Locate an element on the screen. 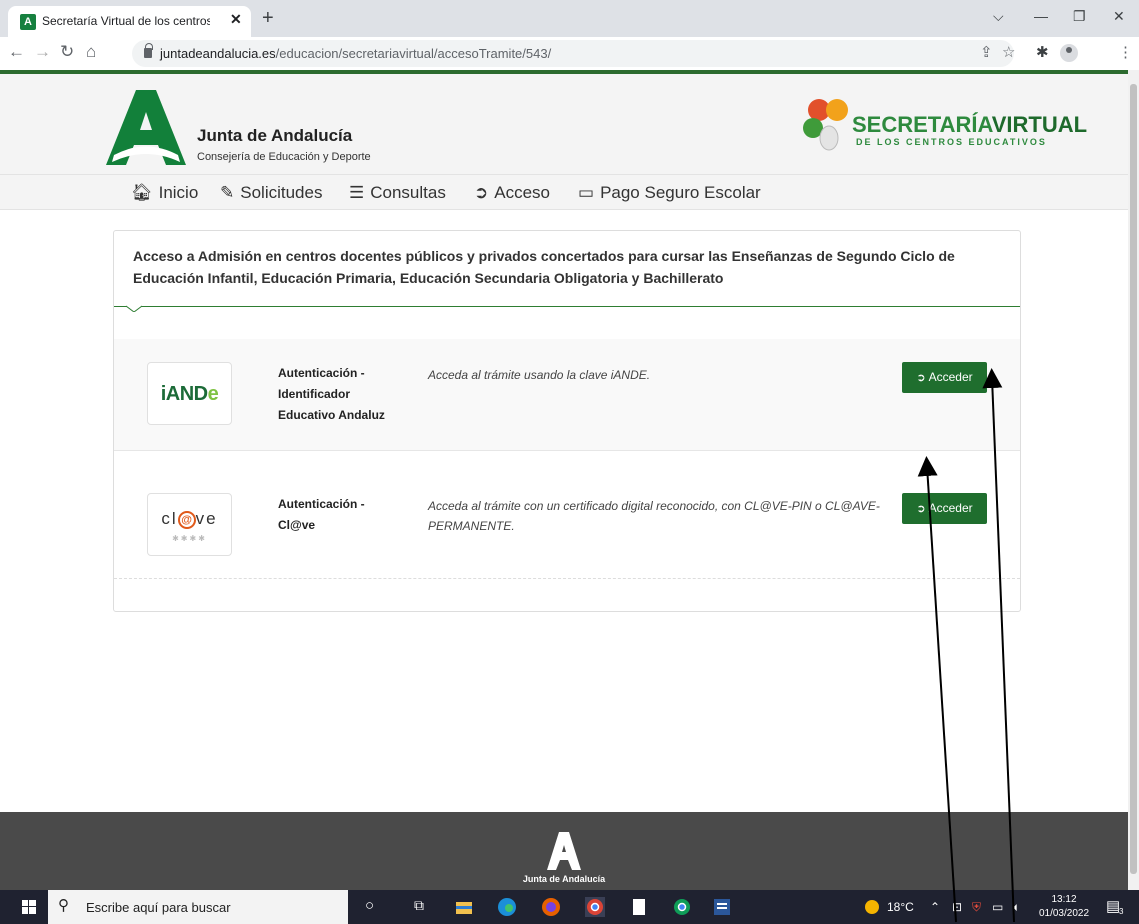 Image resolution: width=1139 pixels, height=924 pixels. nav-item-acceso: ➲ Acceso is located at coordinates (512, 193).